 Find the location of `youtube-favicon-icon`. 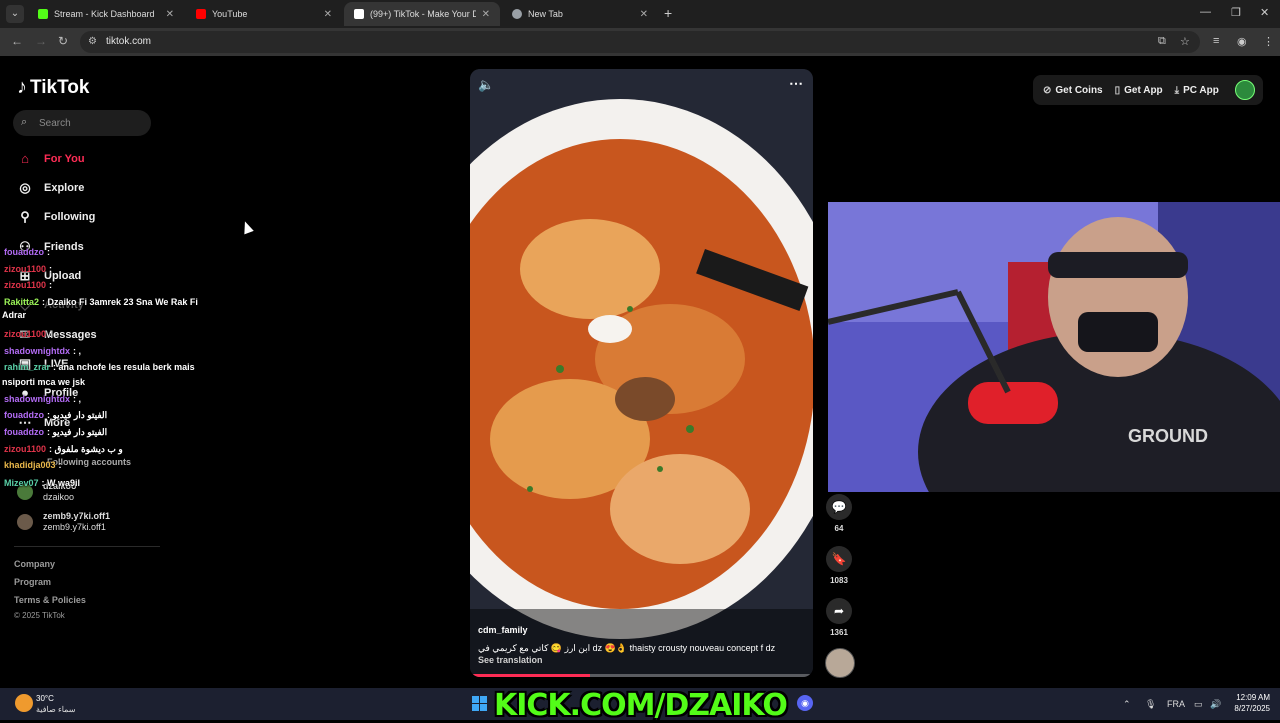

youtube-favicon-icon is located at coordinates (201, 14).